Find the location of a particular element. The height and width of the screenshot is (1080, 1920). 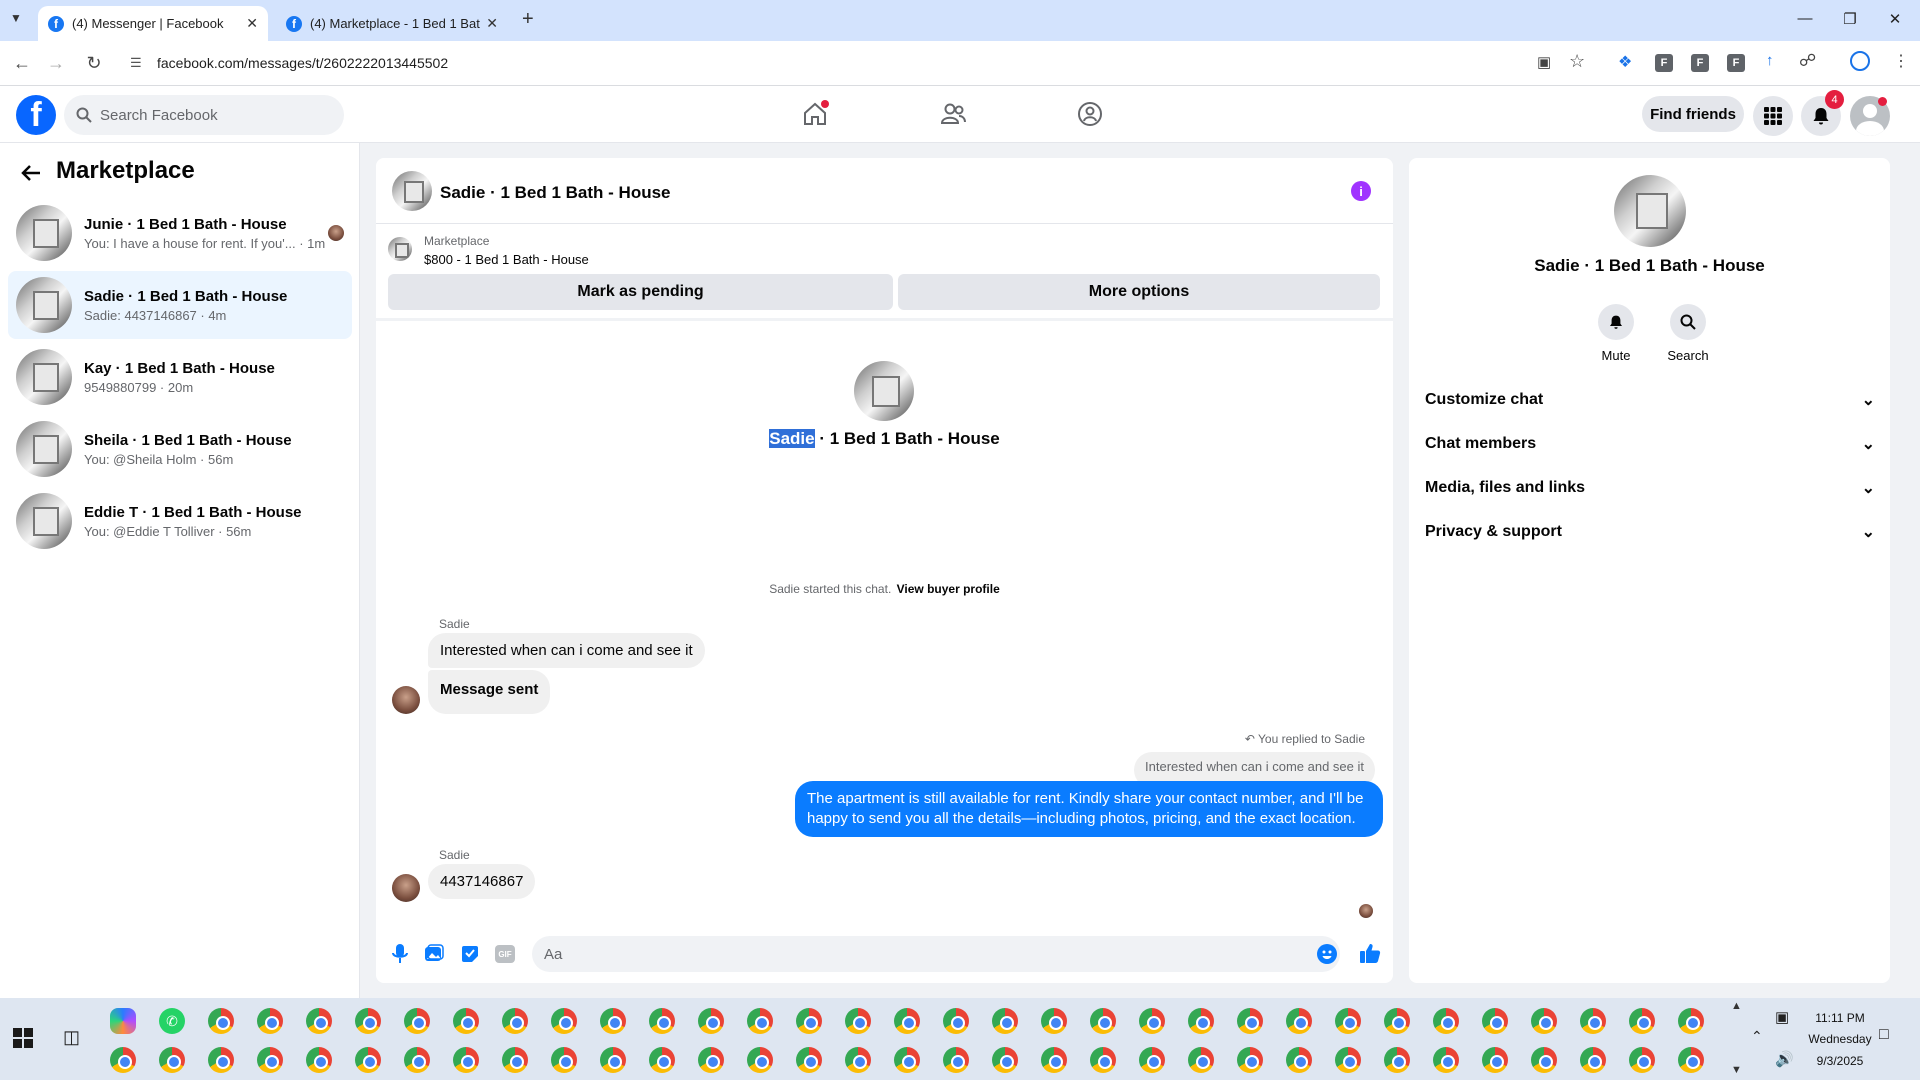

clock-time: 11:11 PM is located at coordinates (1840, 1018).